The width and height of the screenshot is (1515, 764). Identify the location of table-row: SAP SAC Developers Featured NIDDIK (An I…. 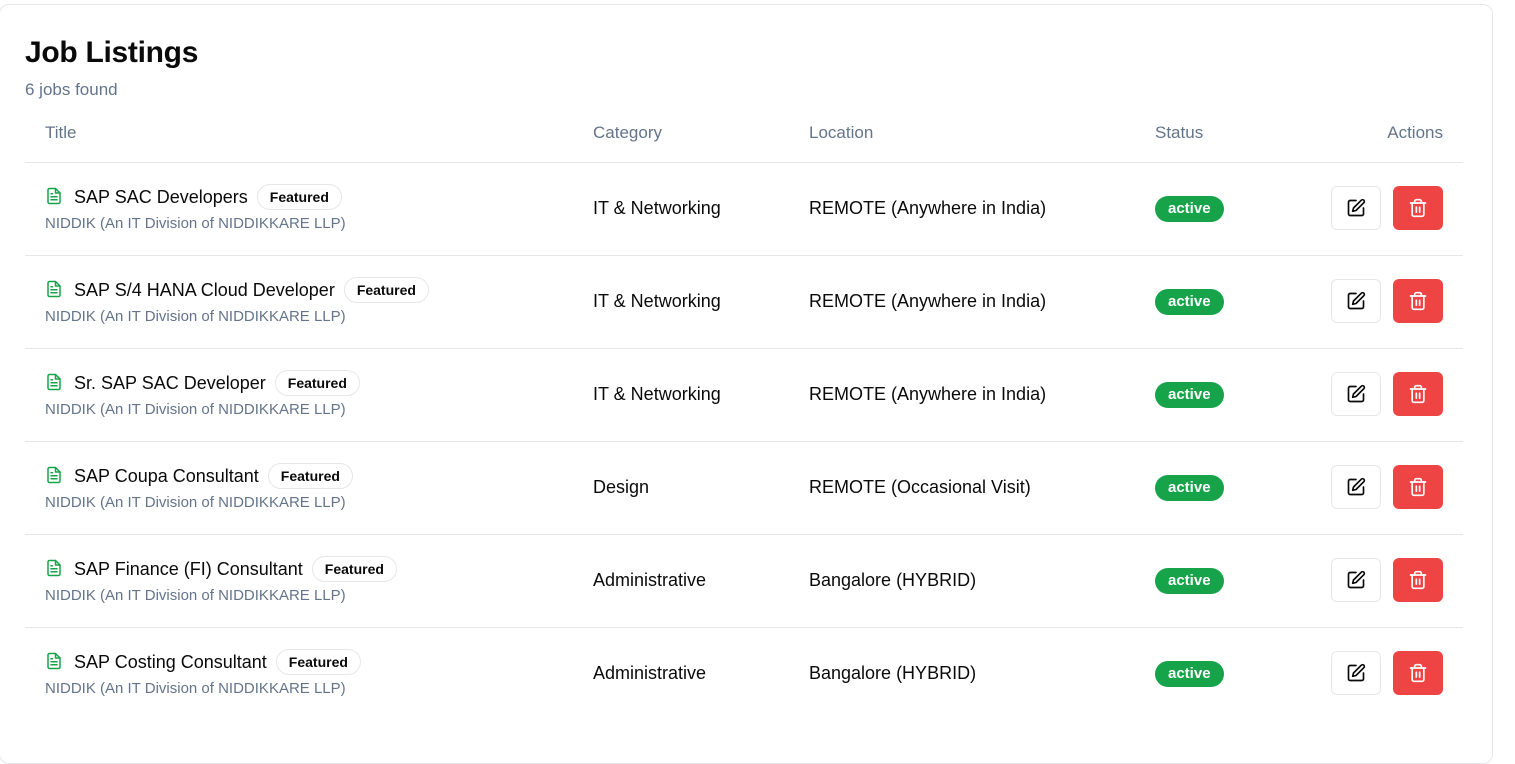
(744, 209).